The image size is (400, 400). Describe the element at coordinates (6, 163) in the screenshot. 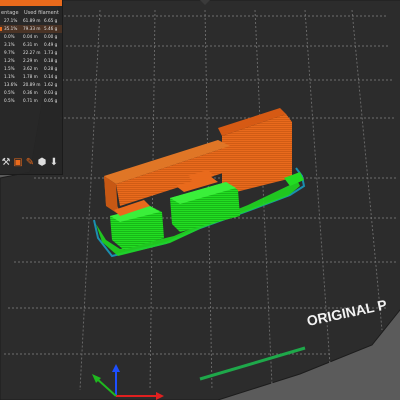

I see `wrench-icon: ⚒` at that location.